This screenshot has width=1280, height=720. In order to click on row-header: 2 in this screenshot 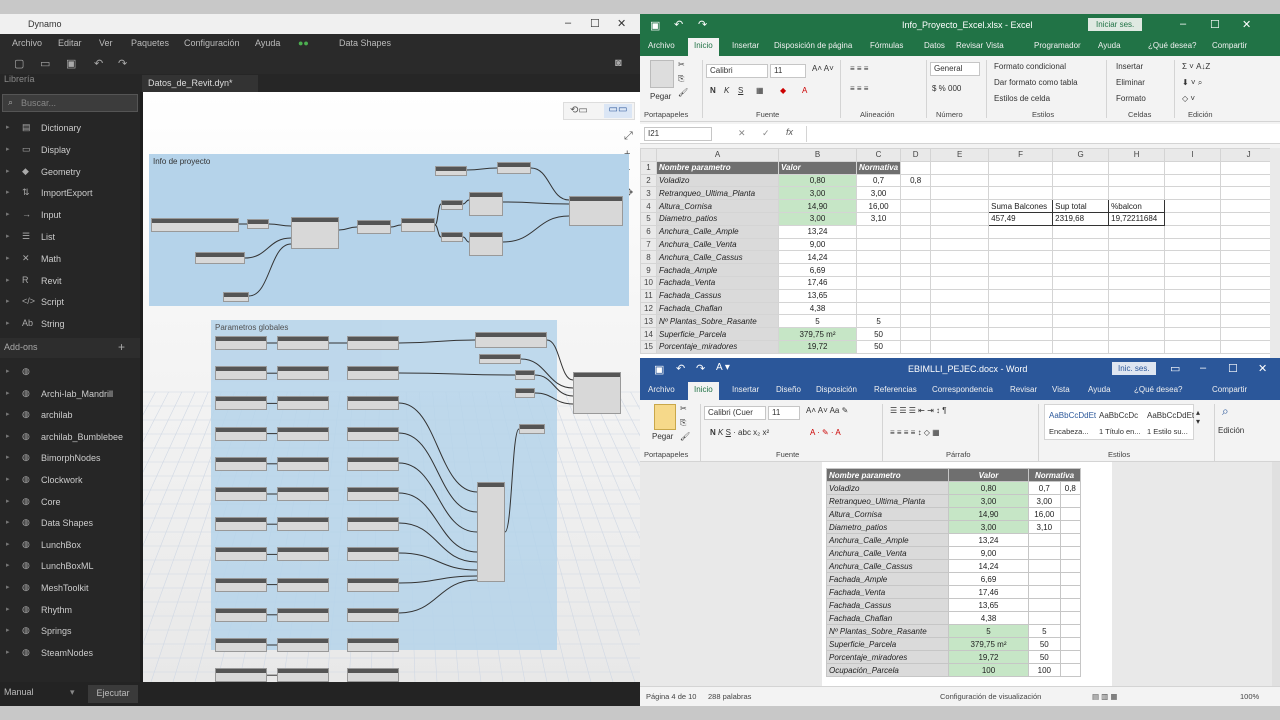, I will do `click(648, 180)`.